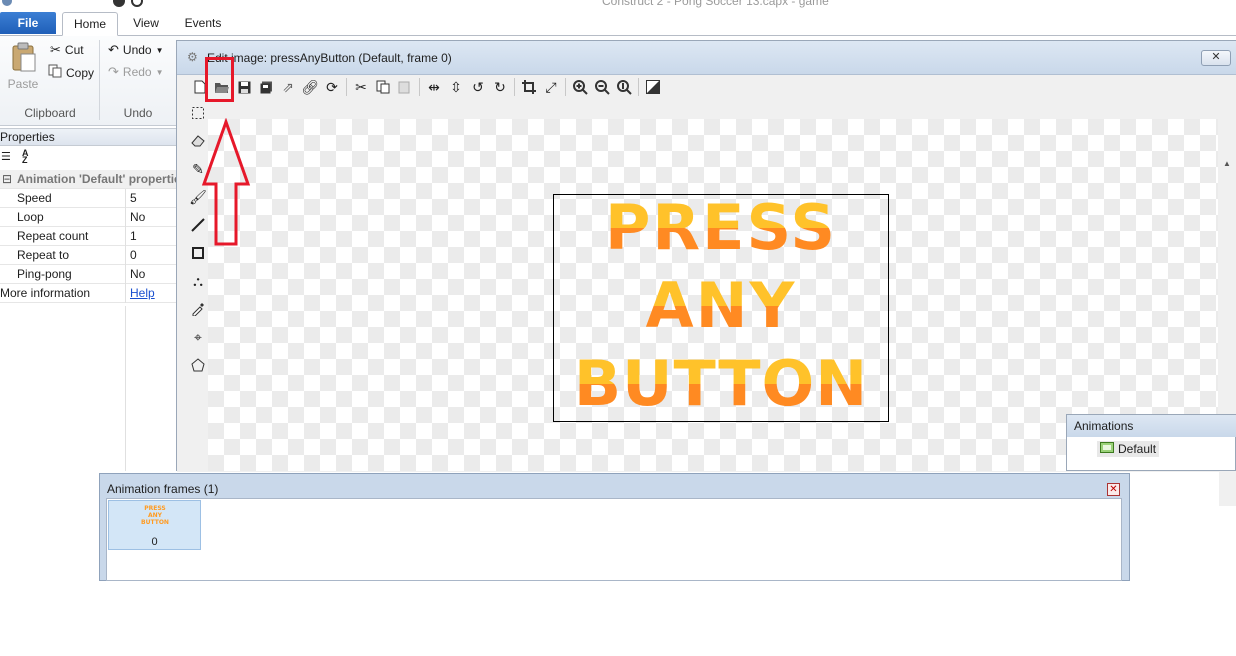 The width and height of the screenshot is (1236, 656). Describe the element at coordinates (133, 198) in the screenshot. I see `property-value: 5` at that location.